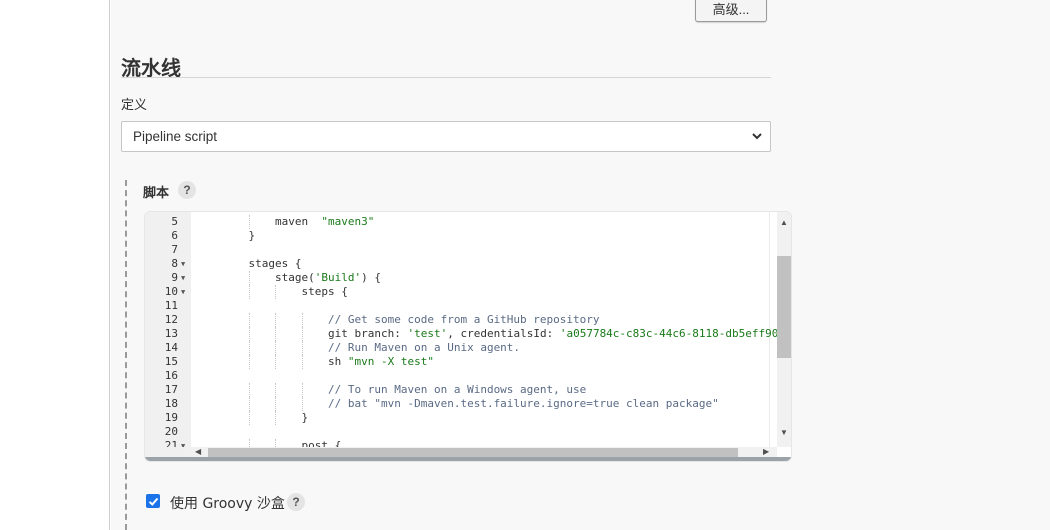  Describe the element at coordinates (324, 222) in the screenshot. I see `code-line-text: maven "maven3"` at that location.